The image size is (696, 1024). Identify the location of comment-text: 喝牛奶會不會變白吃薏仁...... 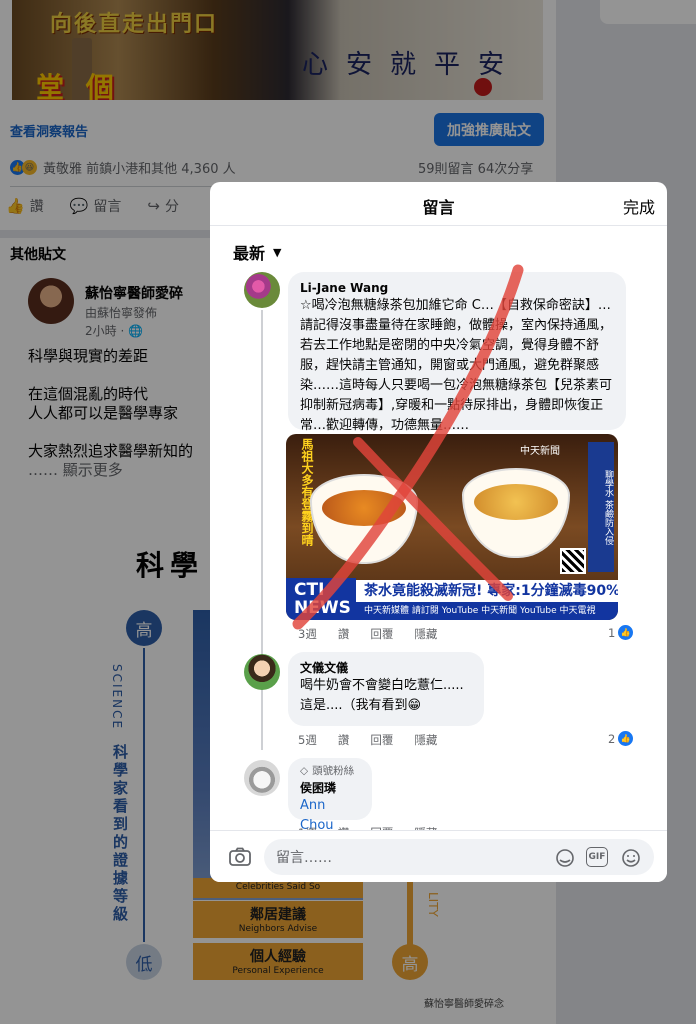
(382, 685).